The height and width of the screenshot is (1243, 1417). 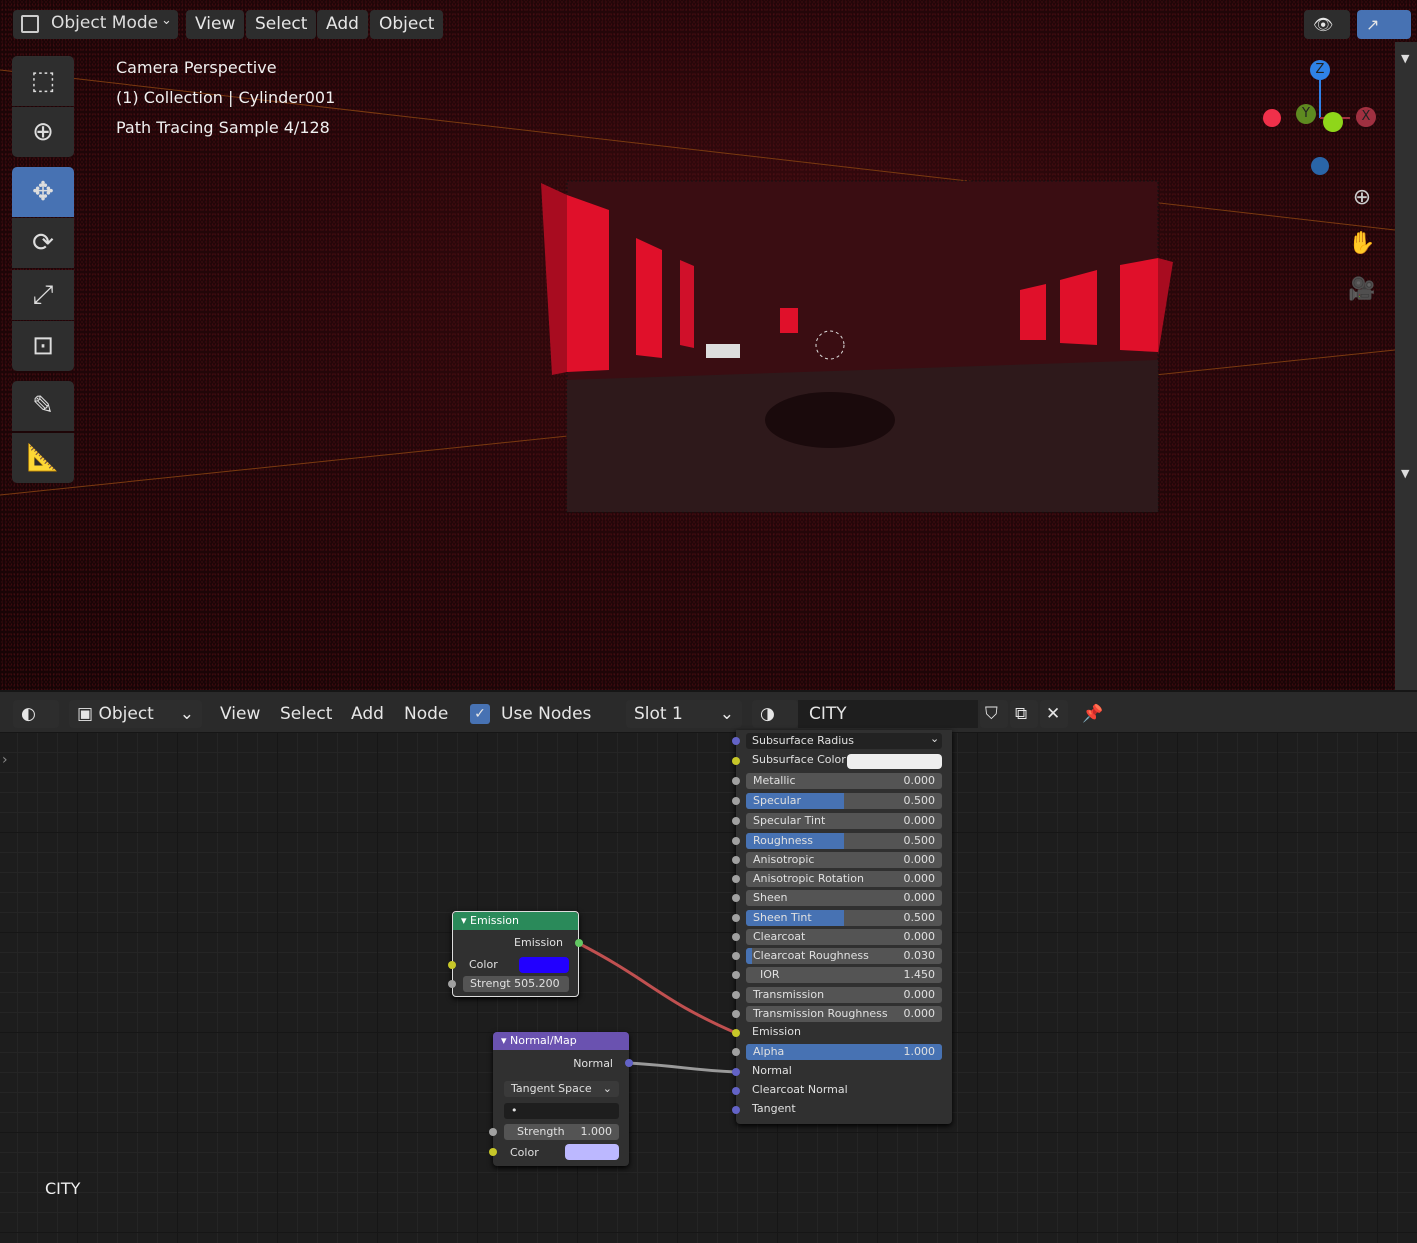 What do you see at coordinates (5, 760) in the screenshot?
I see `expand-arrow-icon: ›` at bounding box center [5, 760].